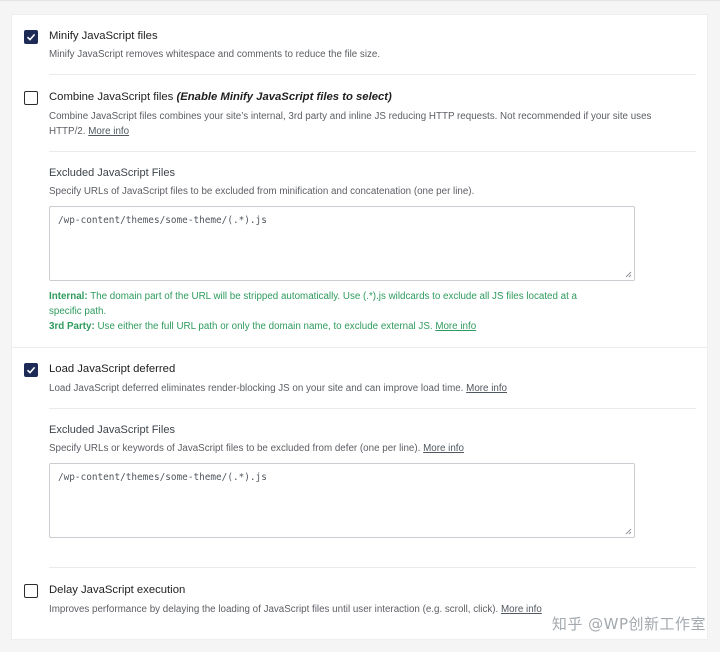 Image resolution: width=720 pixels, height=652 pixels. What do you see at coordinates (162, 477) in the screenshot?
I see `defer-excluded-files-value: /wp-content/themes/some-theme/(.*).js` at bounding box center [162, 477].